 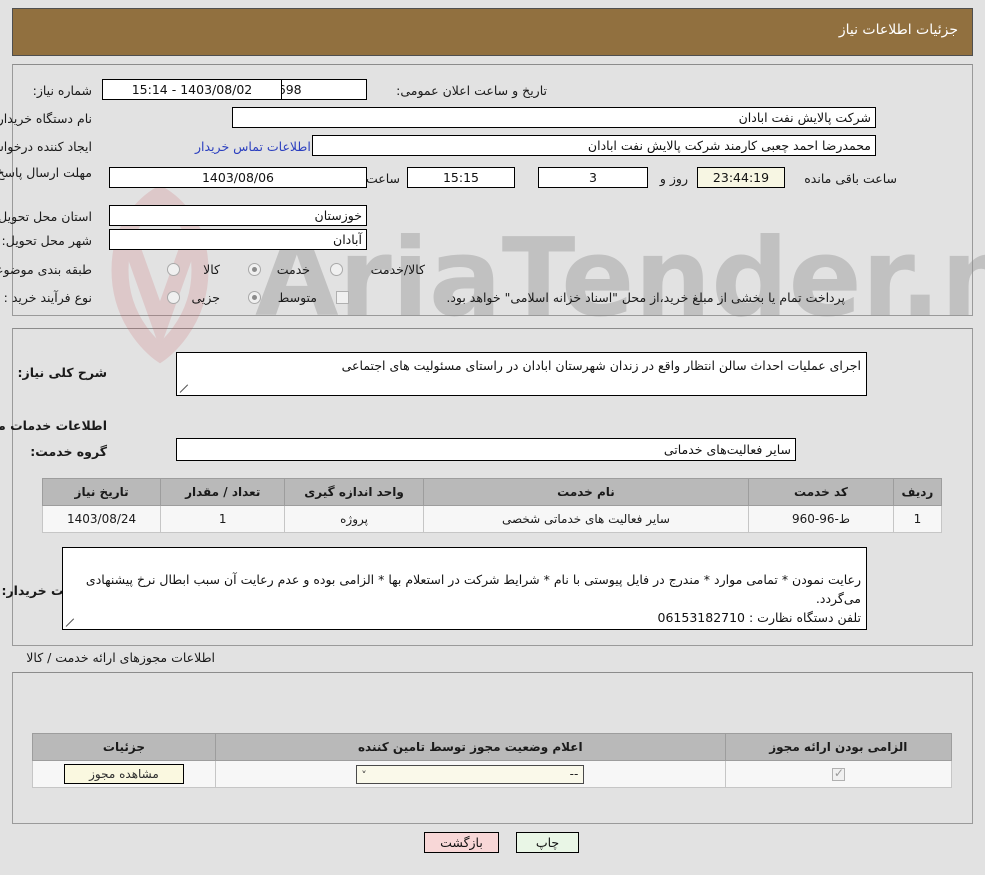 What do you see at coordinates (238, 177) in the screenshot?
I see `deadline-date-value: 1403/08/06` at bounding box center [238, 177].